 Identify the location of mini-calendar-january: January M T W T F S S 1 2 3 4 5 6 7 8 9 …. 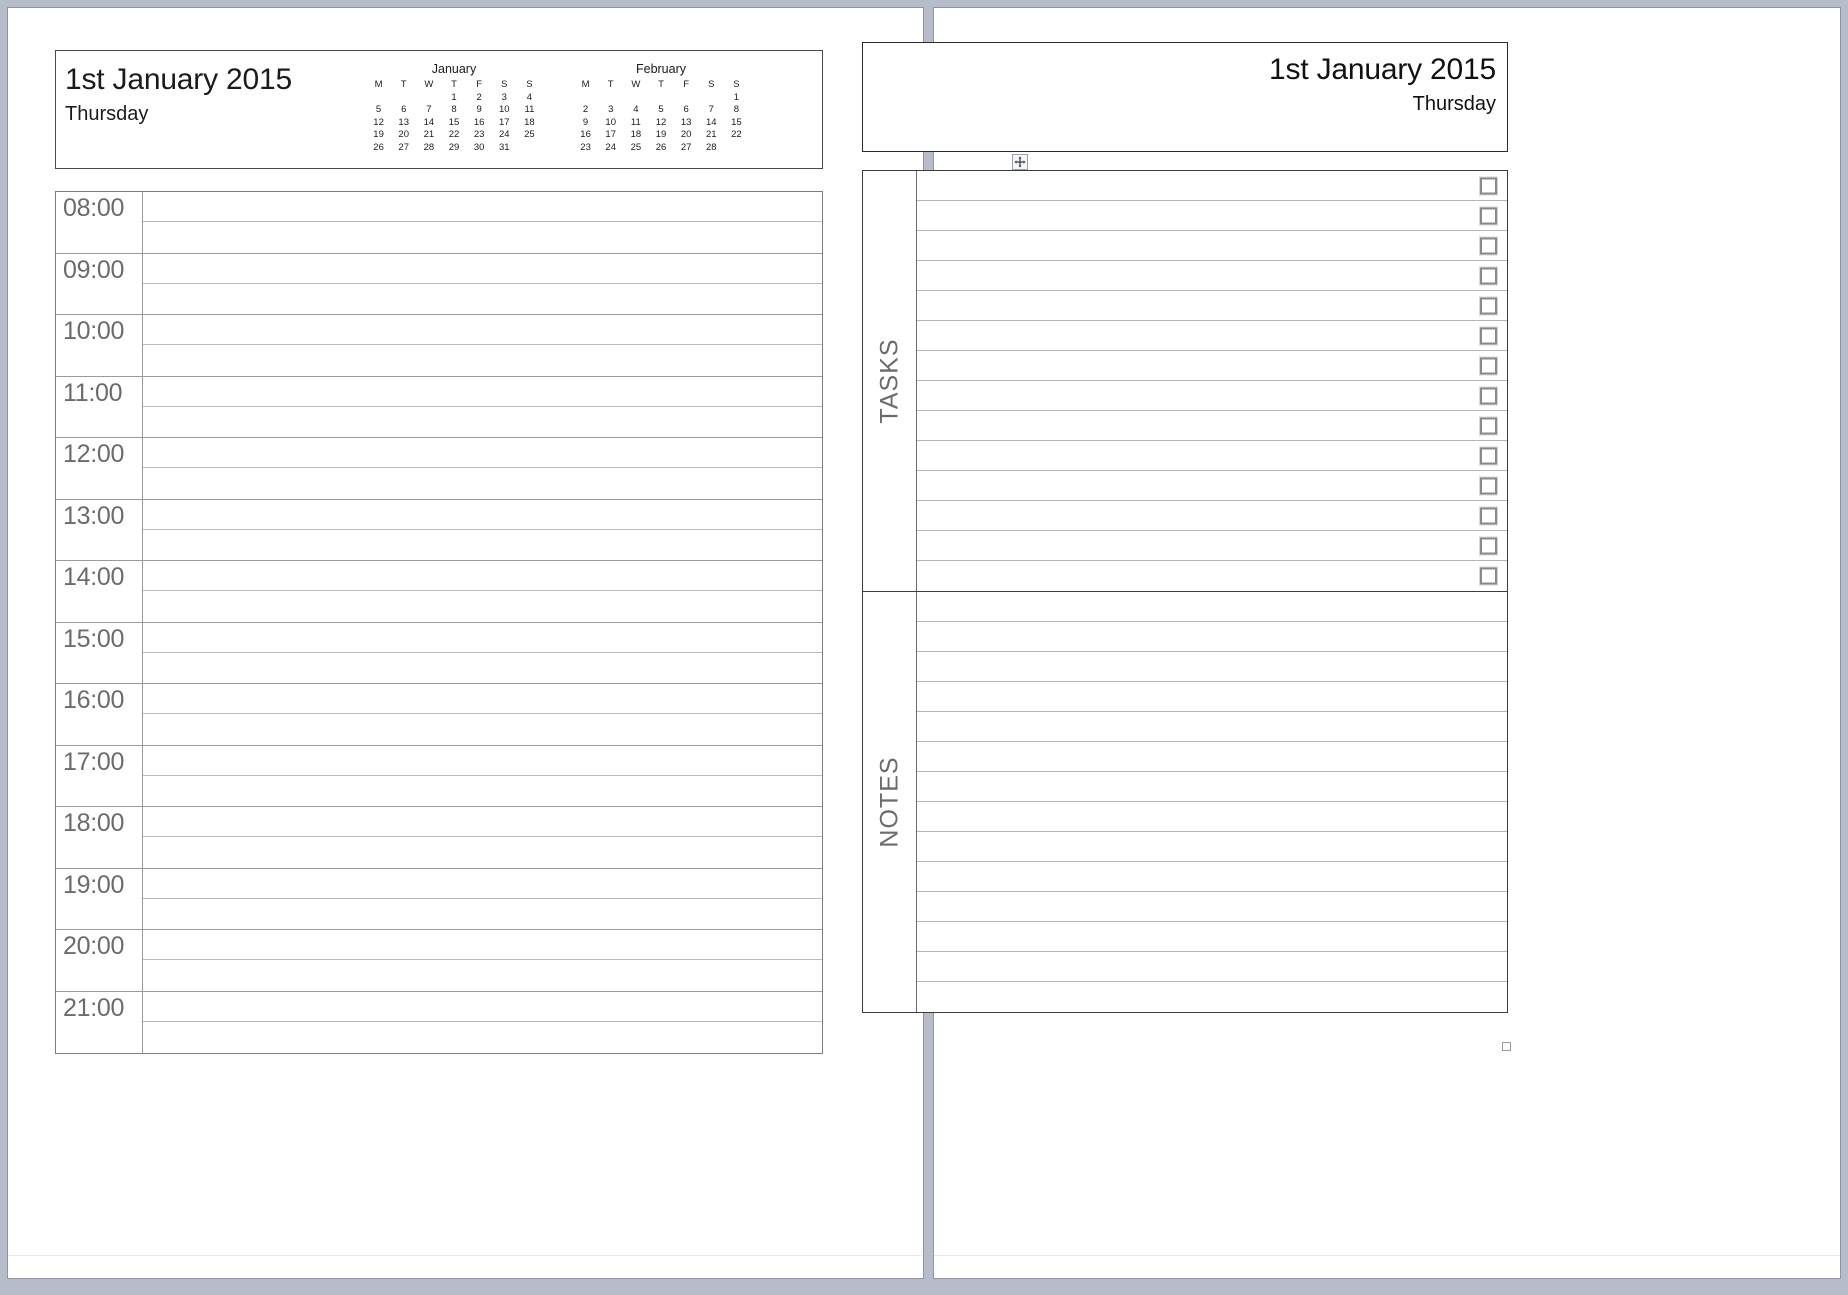
(454, 108).